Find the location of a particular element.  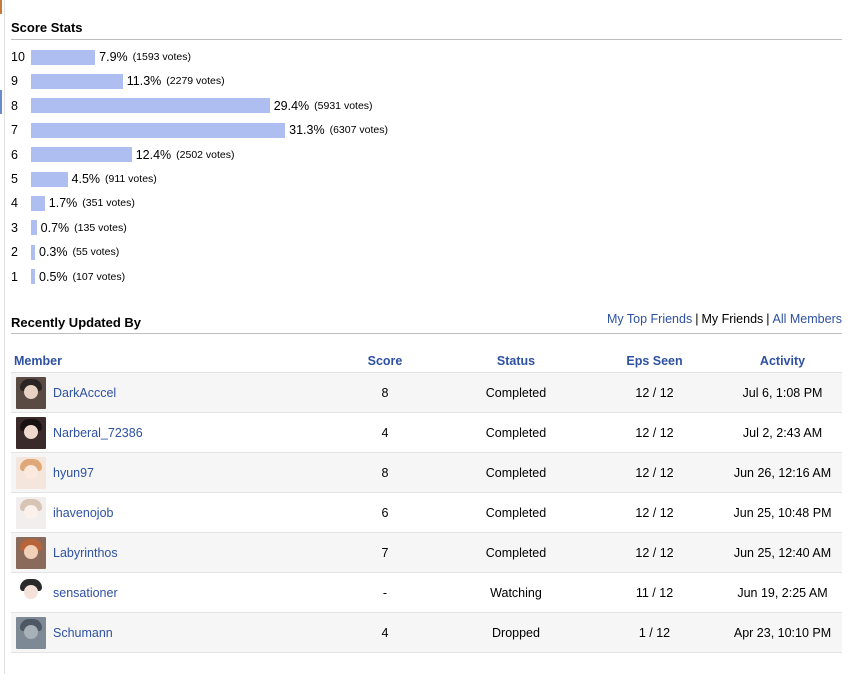

score-votes: (107 votes) is located at coordinates (99, 276).